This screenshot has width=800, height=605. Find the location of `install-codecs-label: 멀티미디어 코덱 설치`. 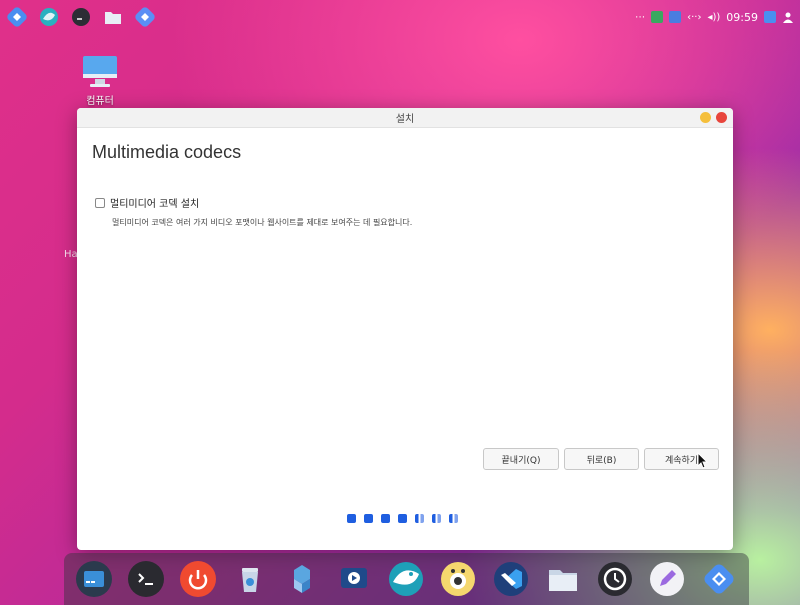

install-codecs-label: 멀티미디어 코덱 설치 is located at coordinates (154, 202).